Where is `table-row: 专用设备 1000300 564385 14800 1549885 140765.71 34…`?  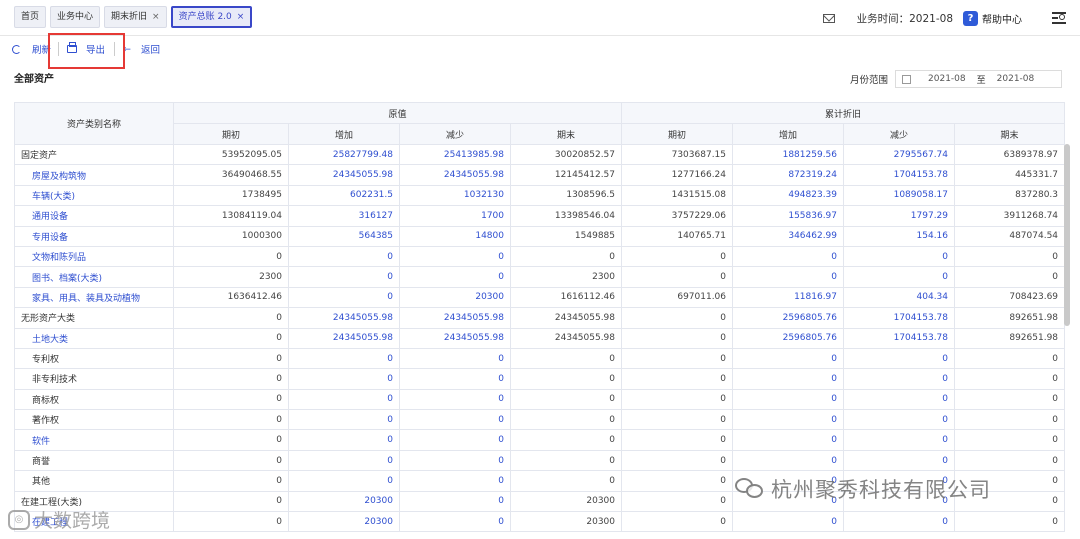 table-row: 专用设备 1000300 564385 14800 1549885 140765.71 34… is located at coordinates (540, 236).